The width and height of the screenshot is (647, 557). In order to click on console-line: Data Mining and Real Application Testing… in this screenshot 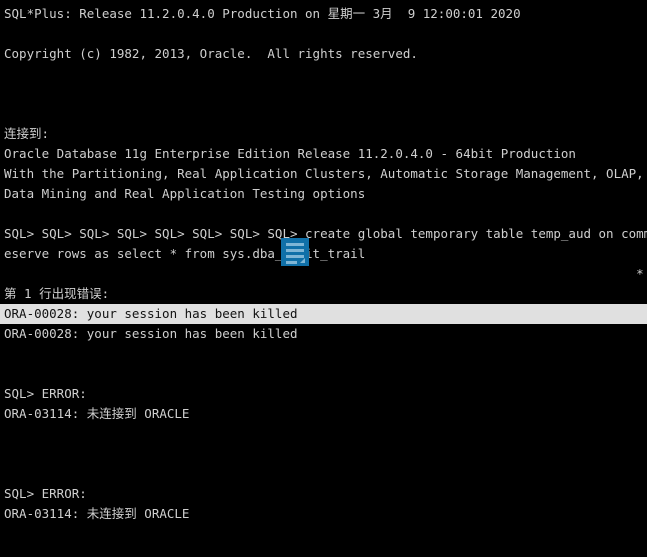, I will do `click(185, 193)`.